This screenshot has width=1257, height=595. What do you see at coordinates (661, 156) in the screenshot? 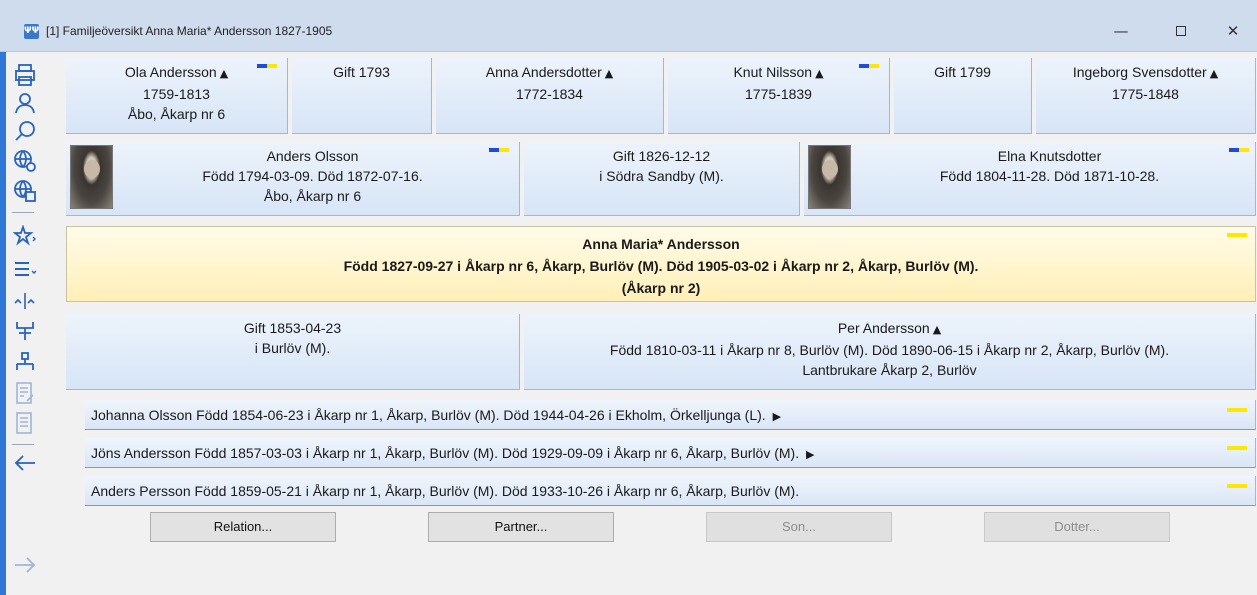
I see `marriage-date: Gift 1826-12-12` at bounding box center [661, 156].